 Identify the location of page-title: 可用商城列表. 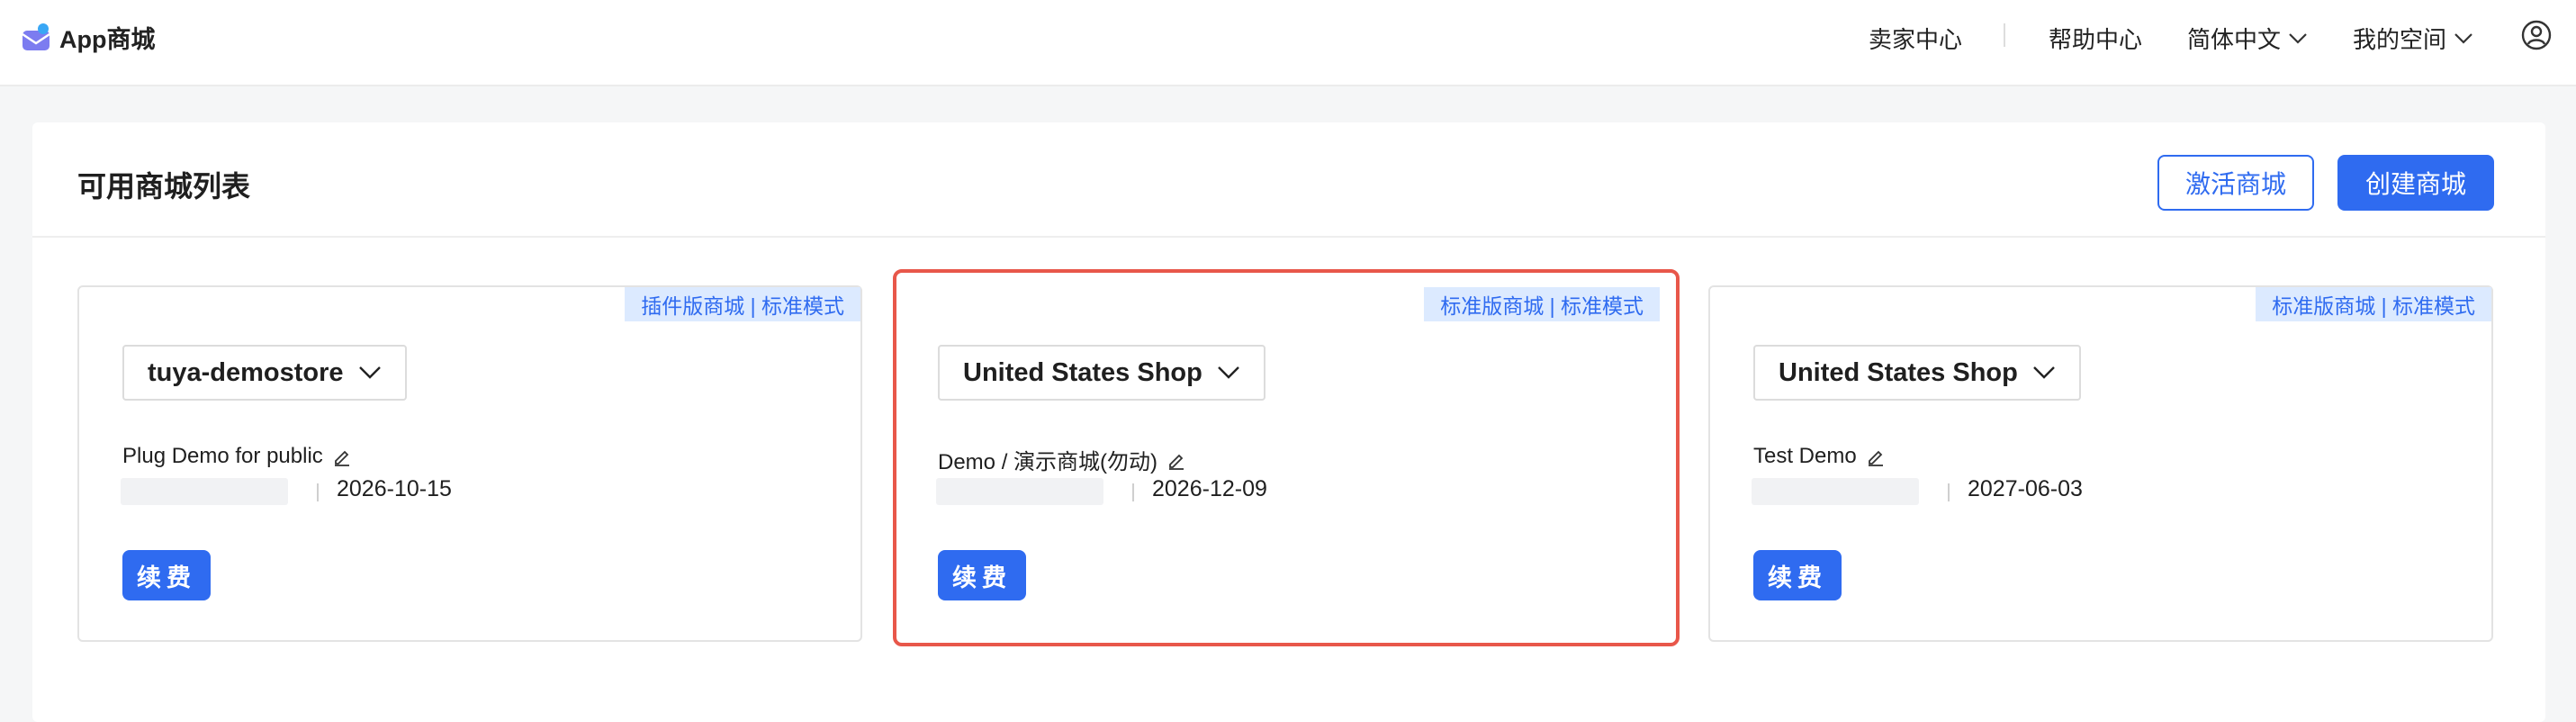
(164, 186).